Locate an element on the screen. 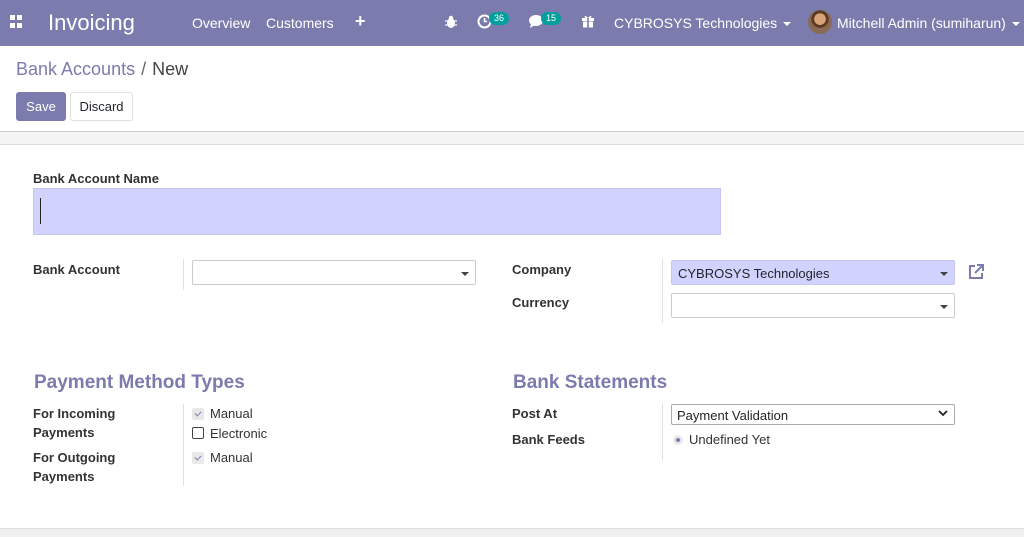  breadcrumb: Bank Accounts / New is located at coordinates (102, 69).